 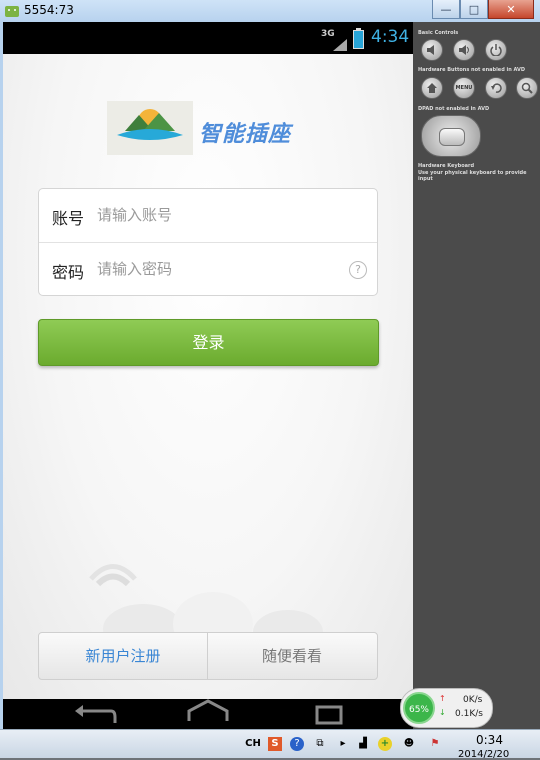 I want to click on account-label: 账号, so click(x=68, y=218).